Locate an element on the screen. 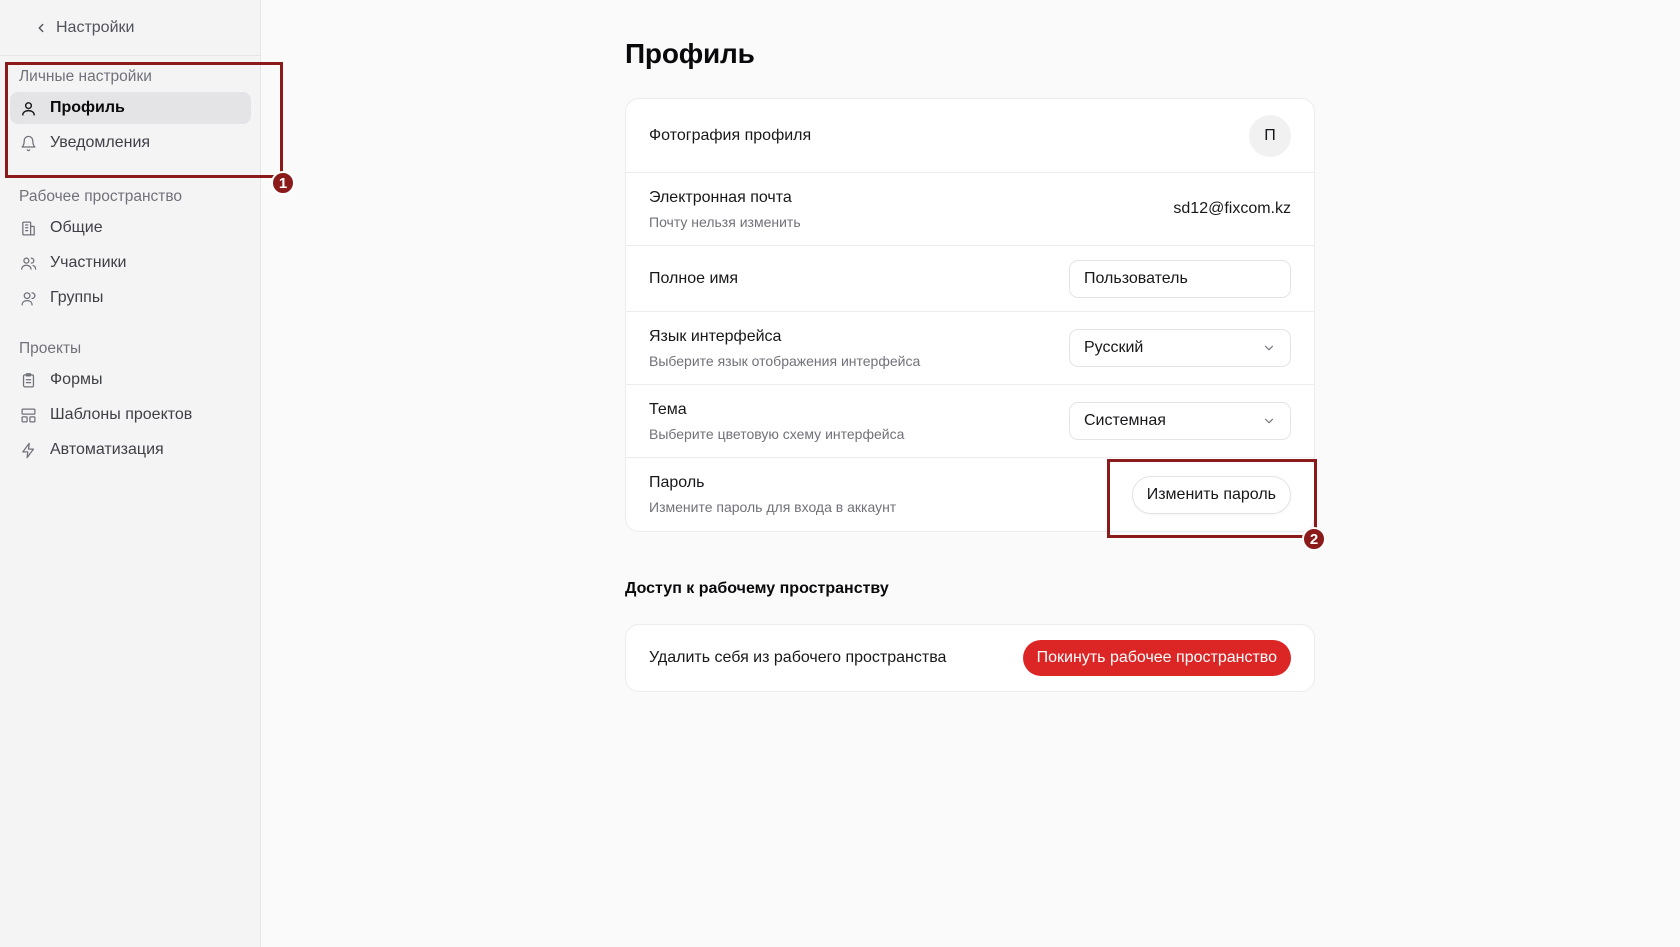  email-value: sd12@fixcom.kz is located at coordinates (1232, 208).